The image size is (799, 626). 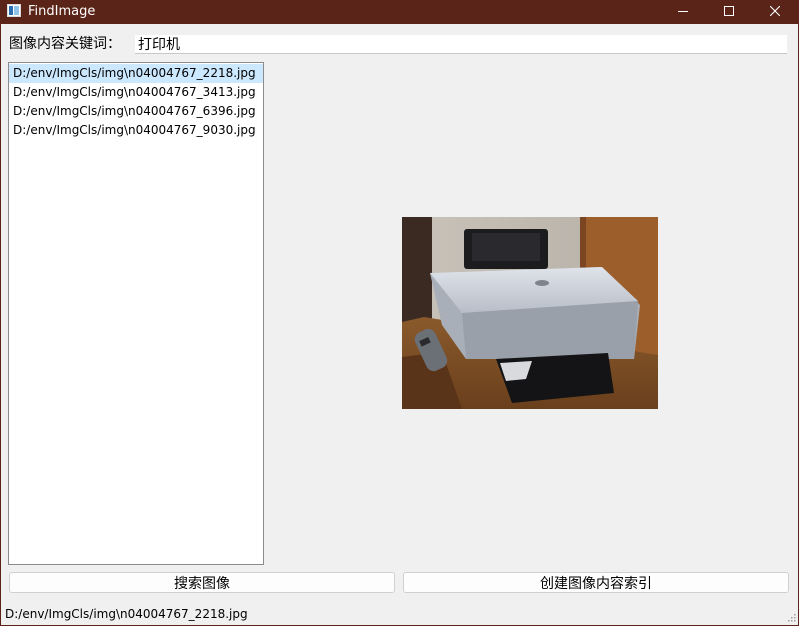 I want to click on minimize-button, so click(x=683, y=11).